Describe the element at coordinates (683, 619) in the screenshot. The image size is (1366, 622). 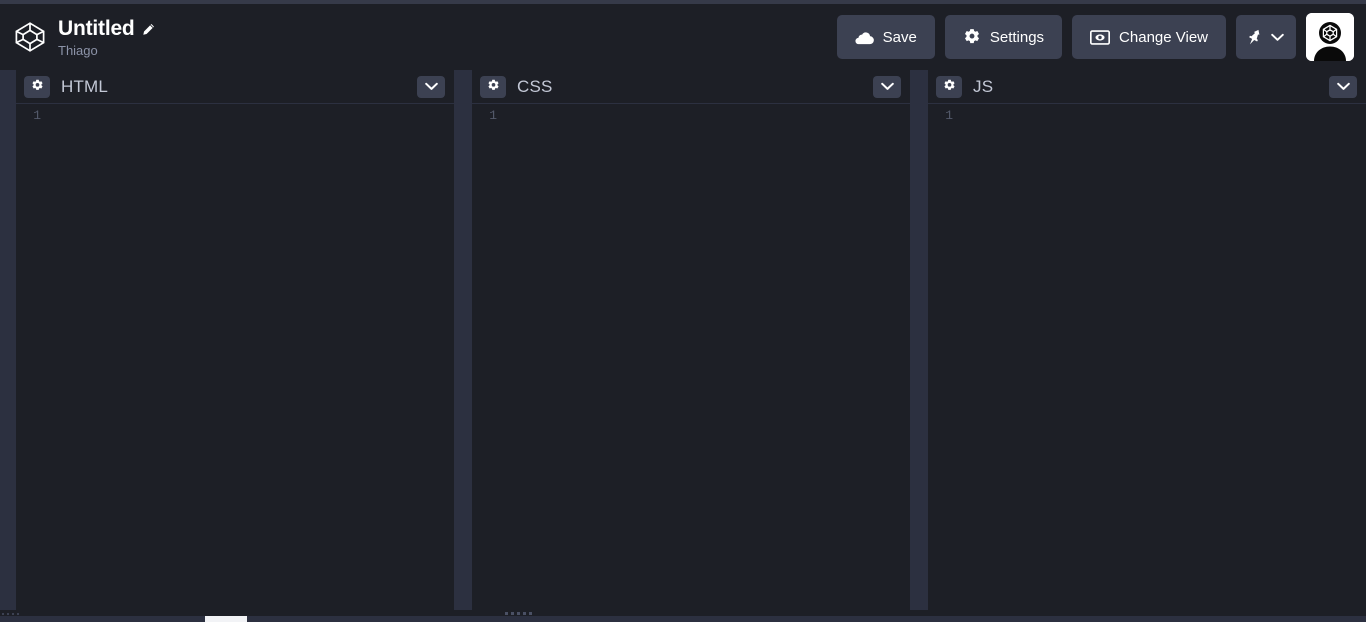
I see `horizontal-scrollbar` at that location.